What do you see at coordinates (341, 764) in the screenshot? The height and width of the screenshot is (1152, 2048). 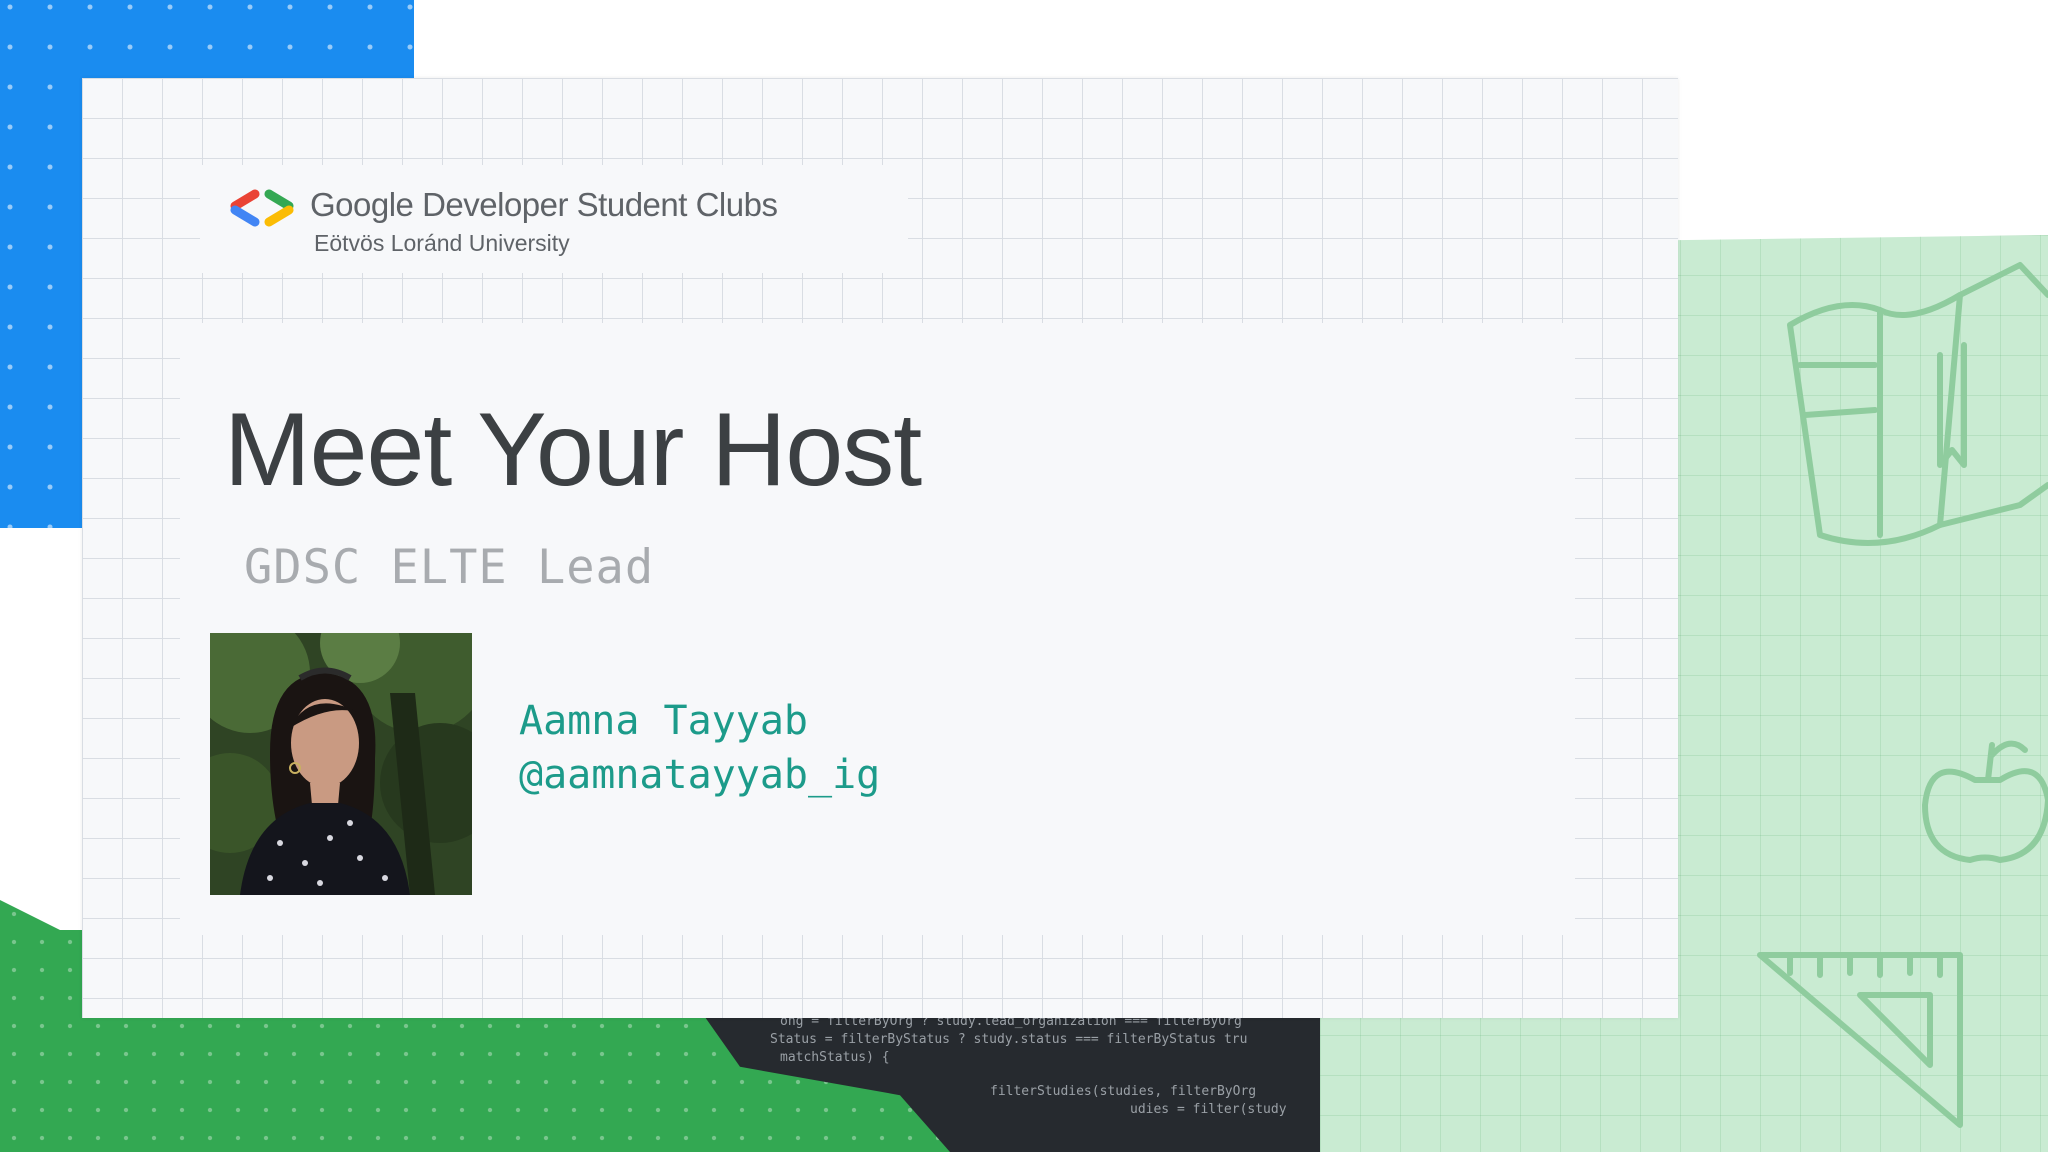 I see `host-photo` at bounding box center [341, 764].